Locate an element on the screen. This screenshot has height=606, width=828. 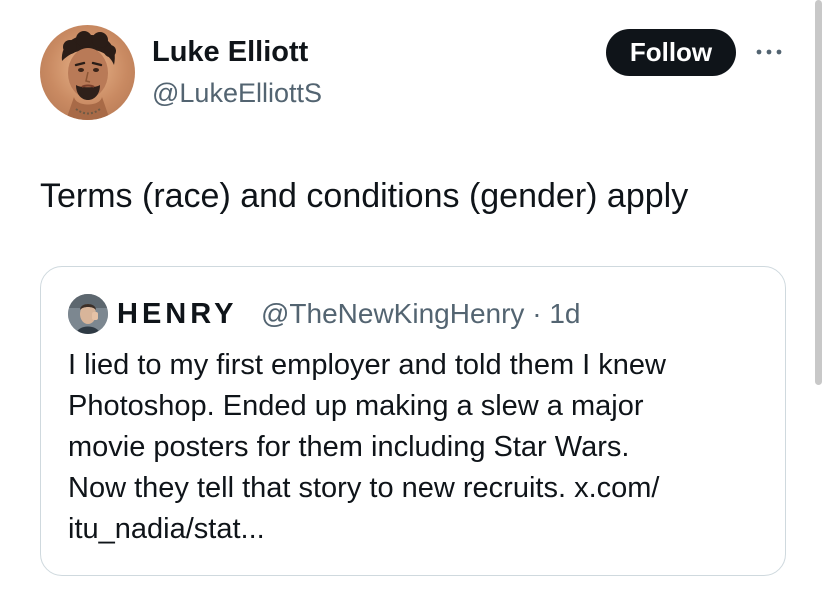
scrollbar is located at coordinates (818, 192).